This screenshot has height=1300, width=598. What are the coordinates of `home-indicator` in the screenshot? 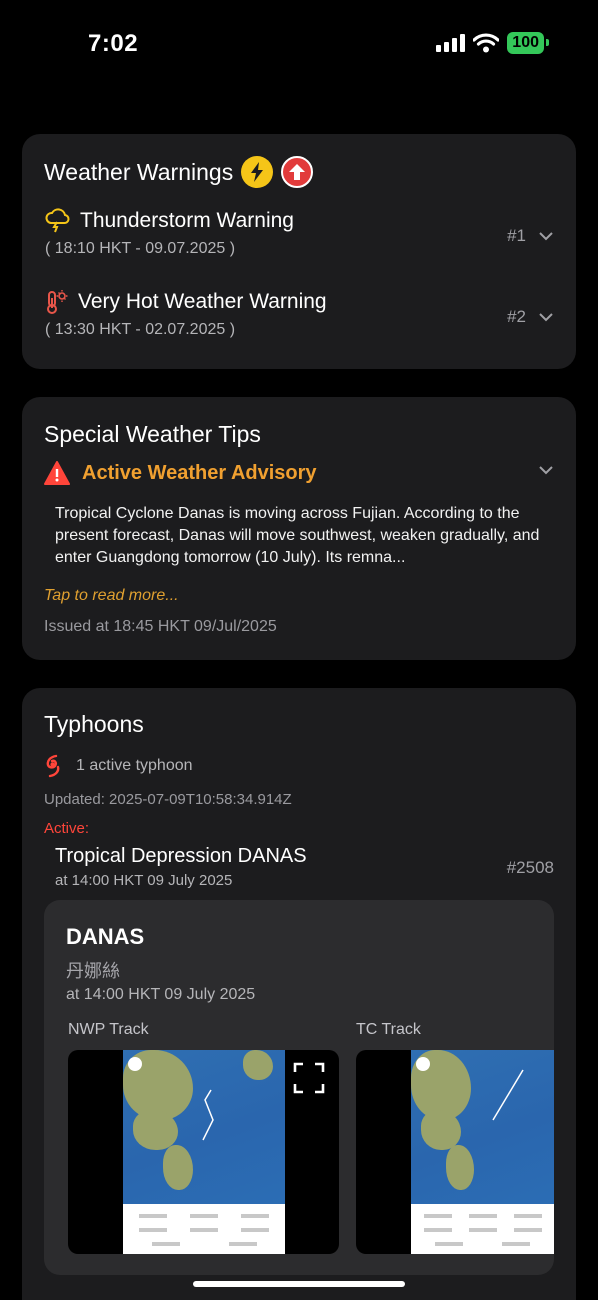 It's located at (299, 1284).